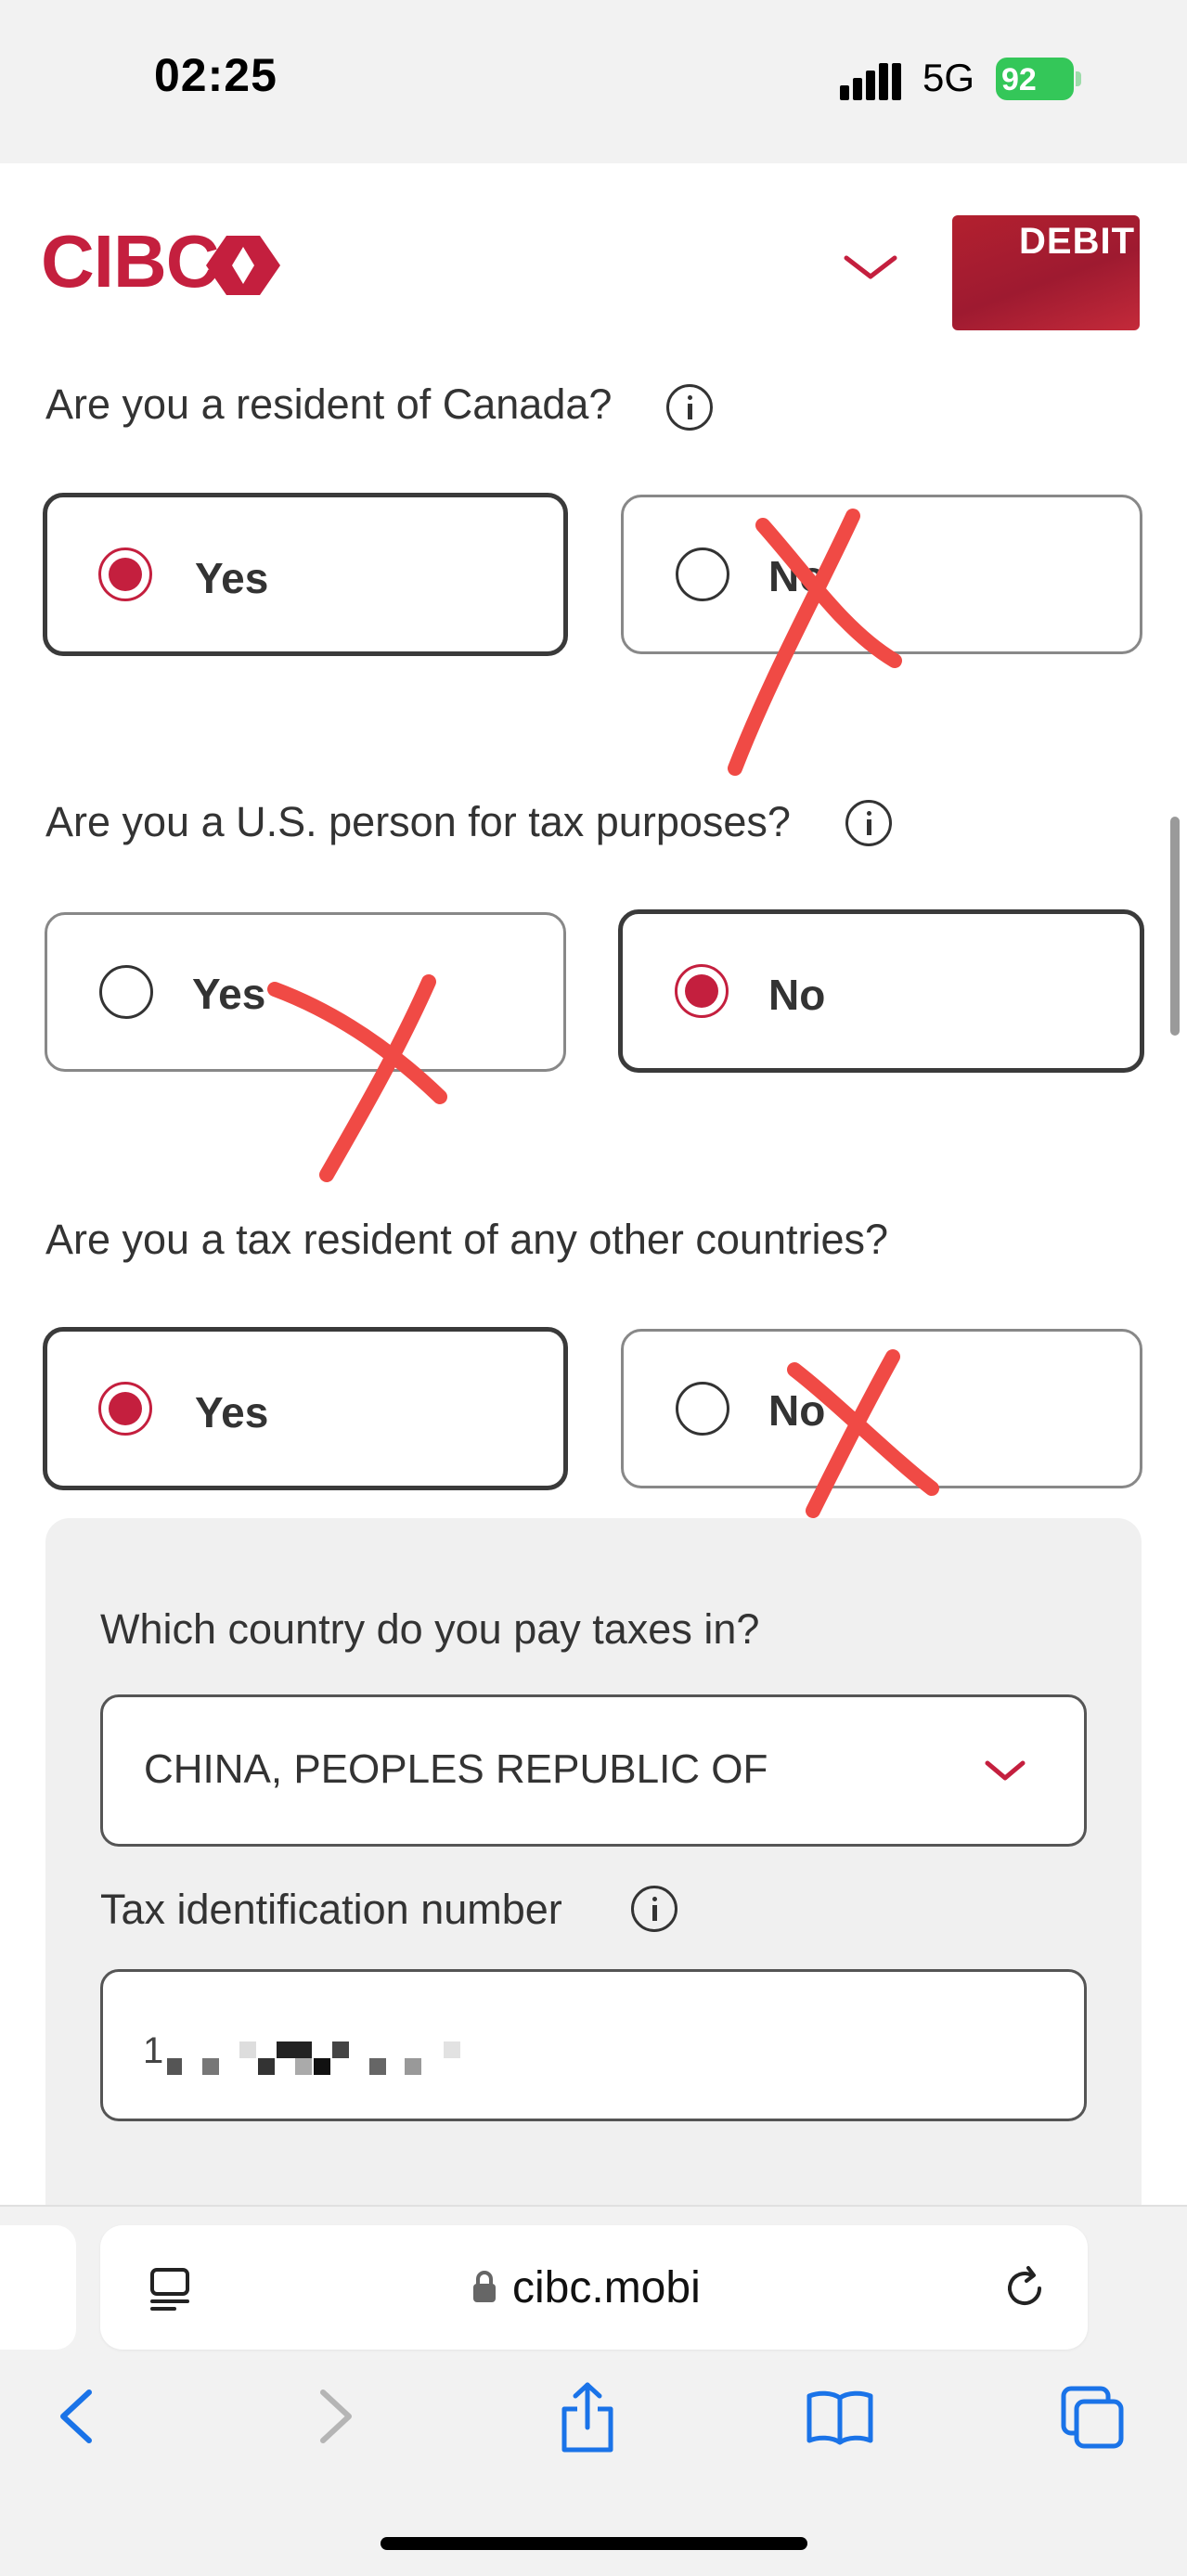 This screenshot has width=1187, height=2576. Describe the element at coordinates (1092, 2417) in the screenshot. I see `tabs-icon` at that location.